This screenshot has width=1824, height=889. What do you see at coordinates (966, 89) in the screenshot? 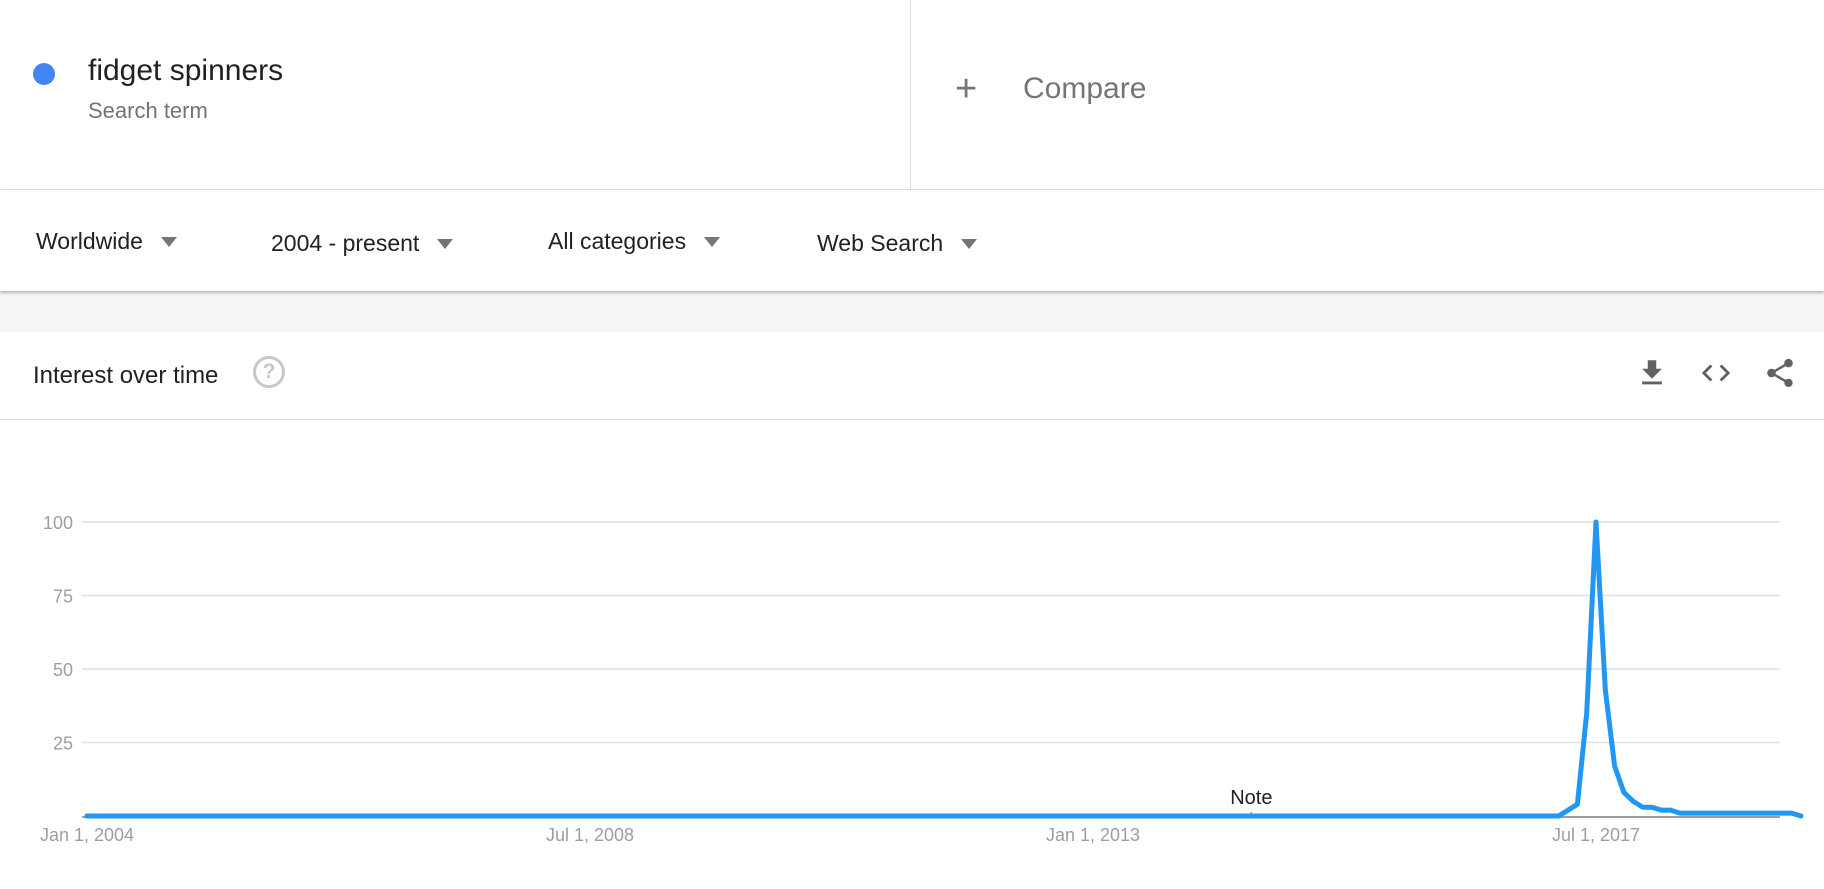
I see `plus-icon: +` at bounding box center [966, 89].